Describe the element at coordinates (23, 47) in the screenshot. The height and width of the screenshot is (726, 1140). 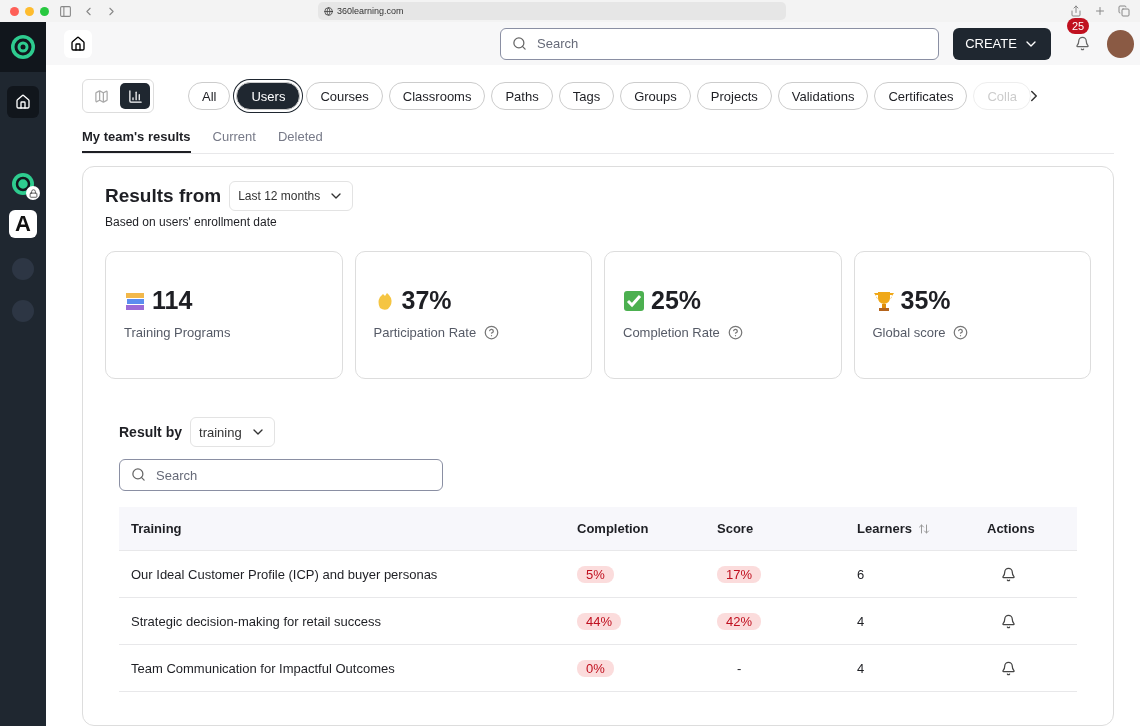
I see `app-logo-icon` at that location.